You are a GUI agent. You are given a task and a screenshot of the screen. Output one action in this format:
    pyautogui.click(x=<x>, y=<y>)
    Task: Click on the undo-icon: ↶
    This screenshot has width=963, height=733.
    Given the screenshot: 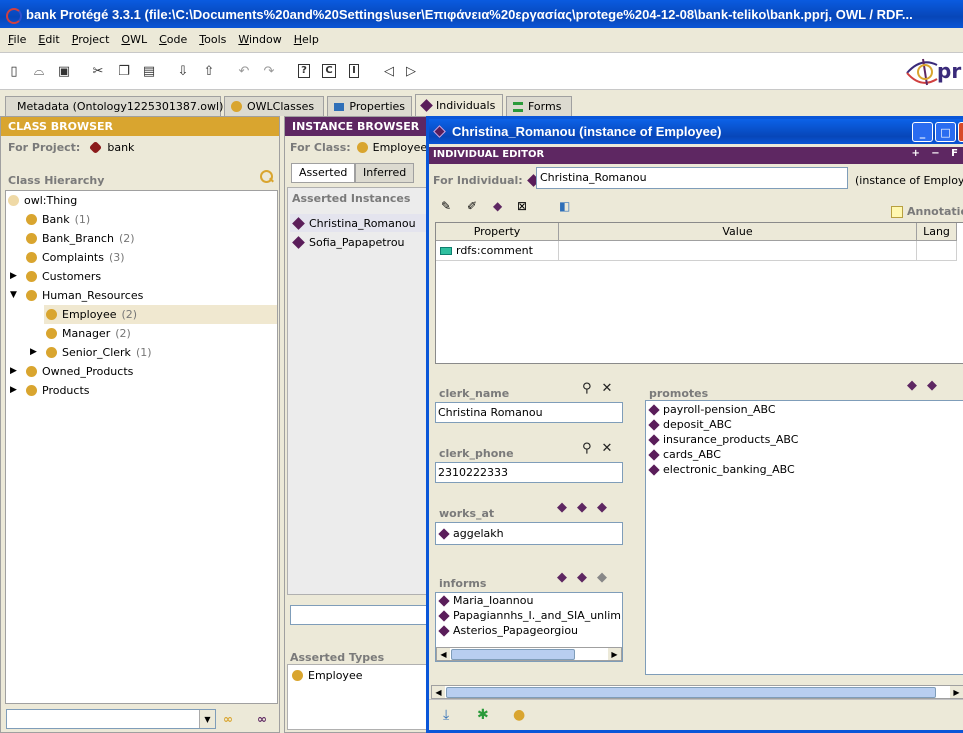 What is the action you would take?
    pyautogui.click(x=244, y=71)
    